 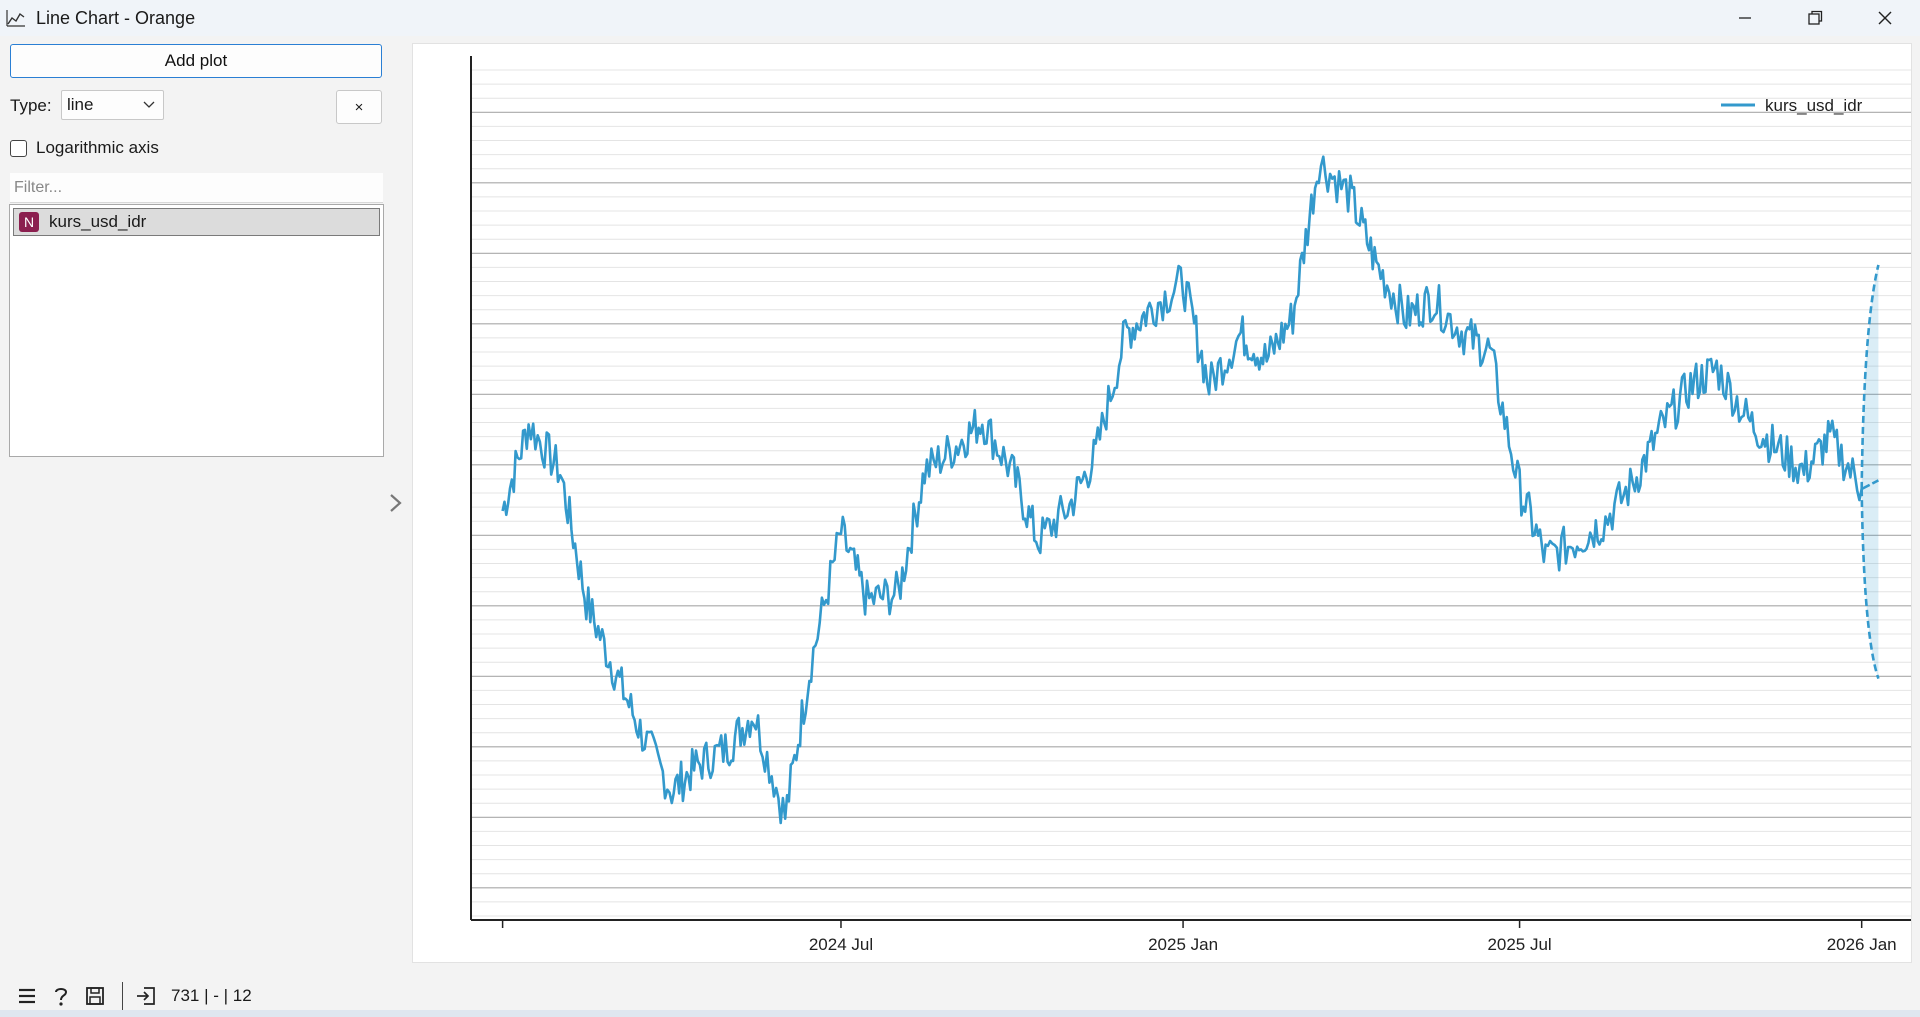 I want to click on legend-label: kurs_usd_idr, so click(x=1814, y=105).